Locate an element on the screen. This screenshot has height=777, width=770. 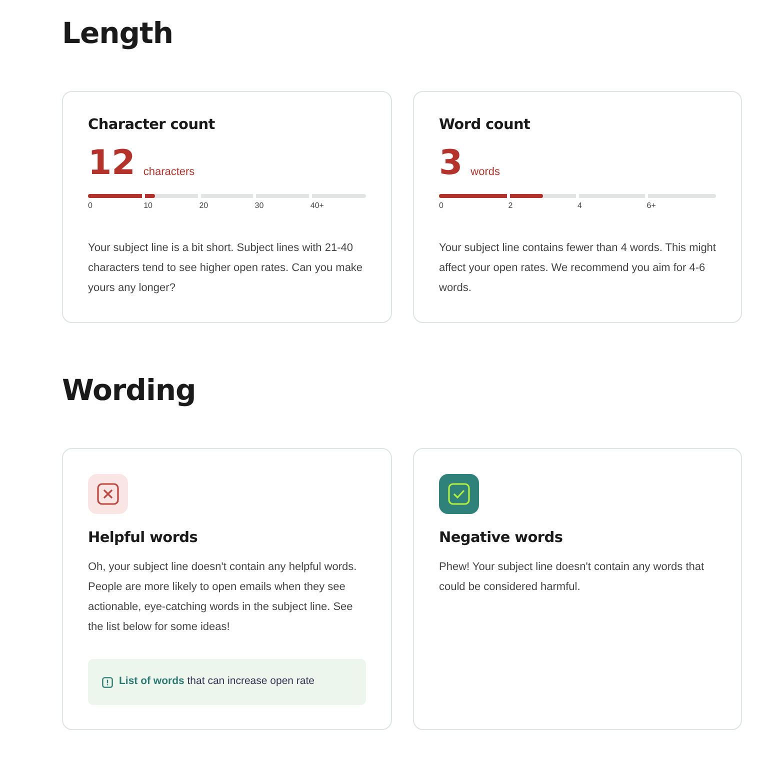
section-heading: Wording is located at coordinates (129, 390).